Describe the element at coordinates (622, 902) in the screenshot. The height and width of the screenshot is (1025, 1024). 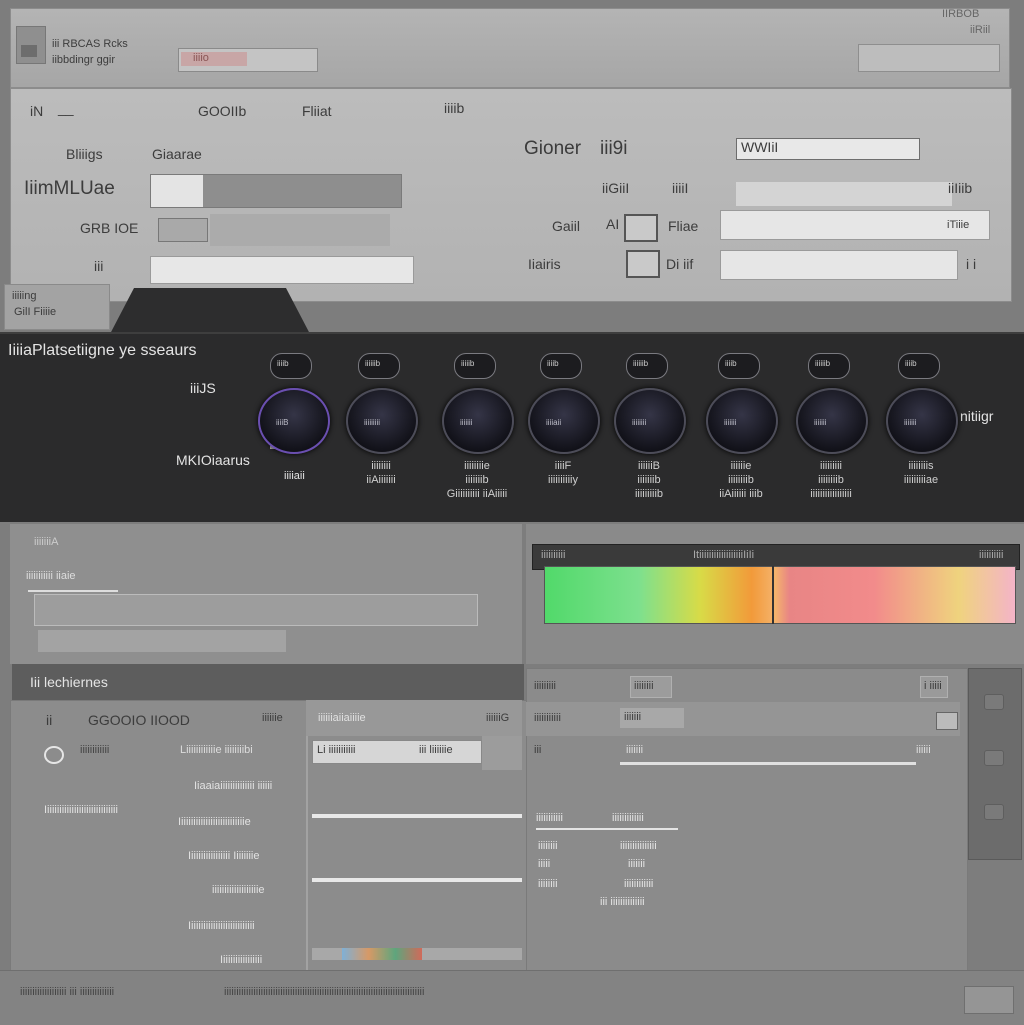
I see `summary-r4-b: iii iiiiiiiiiiiiii` at that location.